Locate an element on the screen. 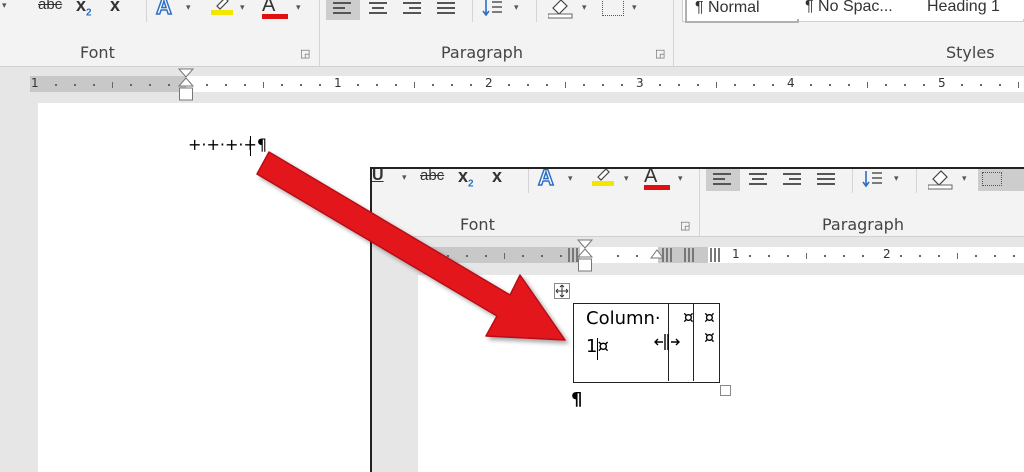 The width and height of the screenshot is (1024, 472). paragraph-dialog-launcher-icon: ◲ is located at coordinates (660, 53).